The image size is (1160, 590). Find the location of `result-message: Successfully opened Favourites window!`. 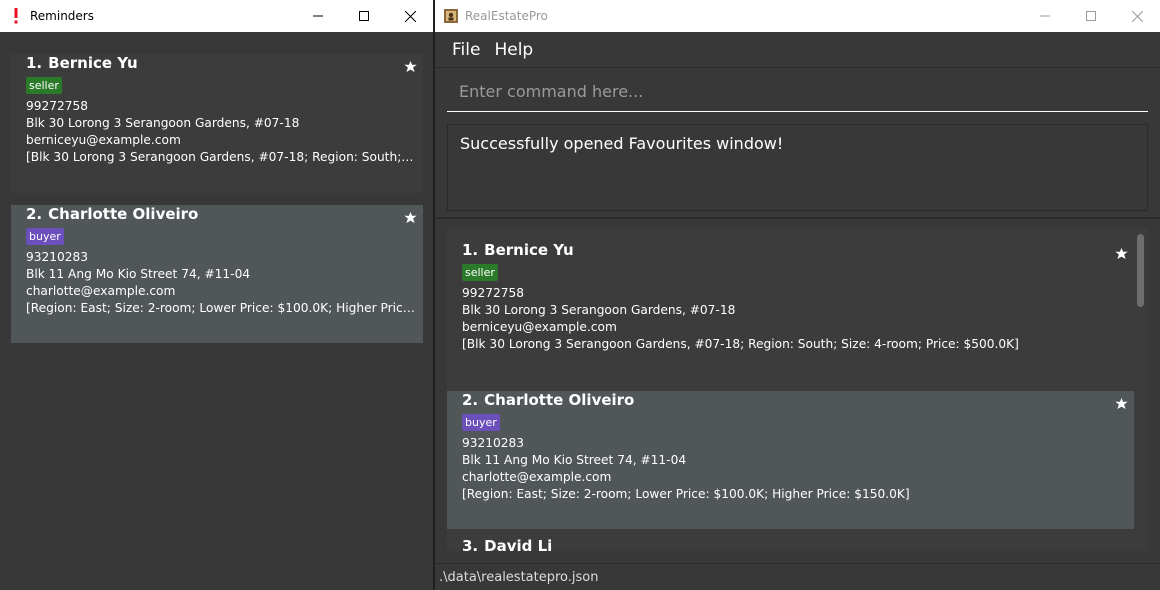

result-message: Successfully opened Favourites window! is located at coordinates (622, 143).